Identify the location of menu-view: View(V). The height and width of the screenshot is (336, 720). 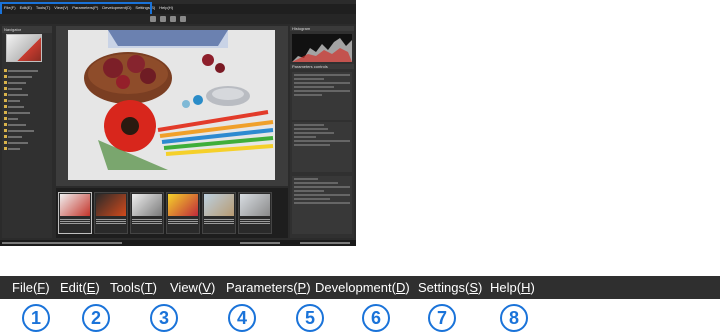
(192, 287).